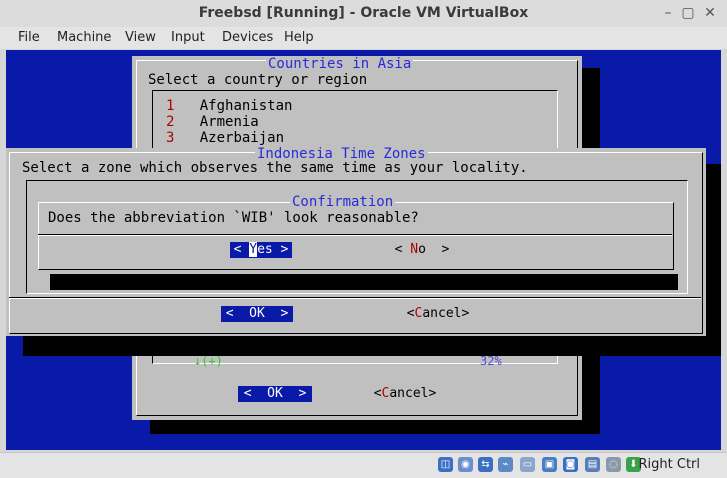  I want to click on menu-input: Input, so click(188, 37).